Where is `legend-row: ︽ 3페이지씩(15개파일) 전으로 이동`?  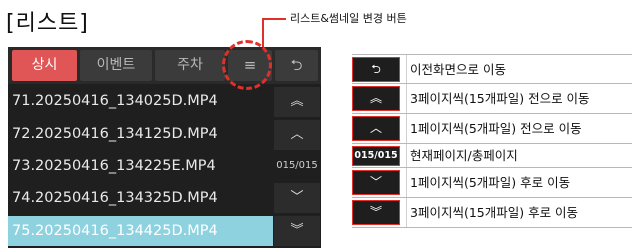
legend-row: ︽ 3페이지씩(15개파일) 전으로 이동 is located at coordinates (492, 99).